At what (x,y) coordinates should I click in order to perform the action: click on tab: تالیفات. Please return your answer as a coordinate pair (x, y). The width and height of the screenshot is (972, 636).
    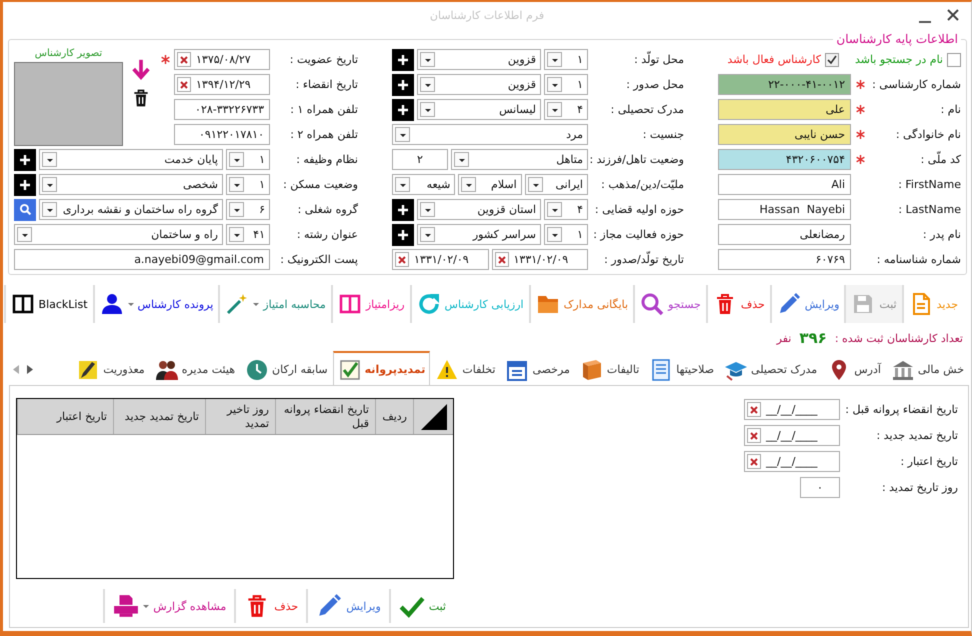
    Looking at the image, I should click on (609, 369).